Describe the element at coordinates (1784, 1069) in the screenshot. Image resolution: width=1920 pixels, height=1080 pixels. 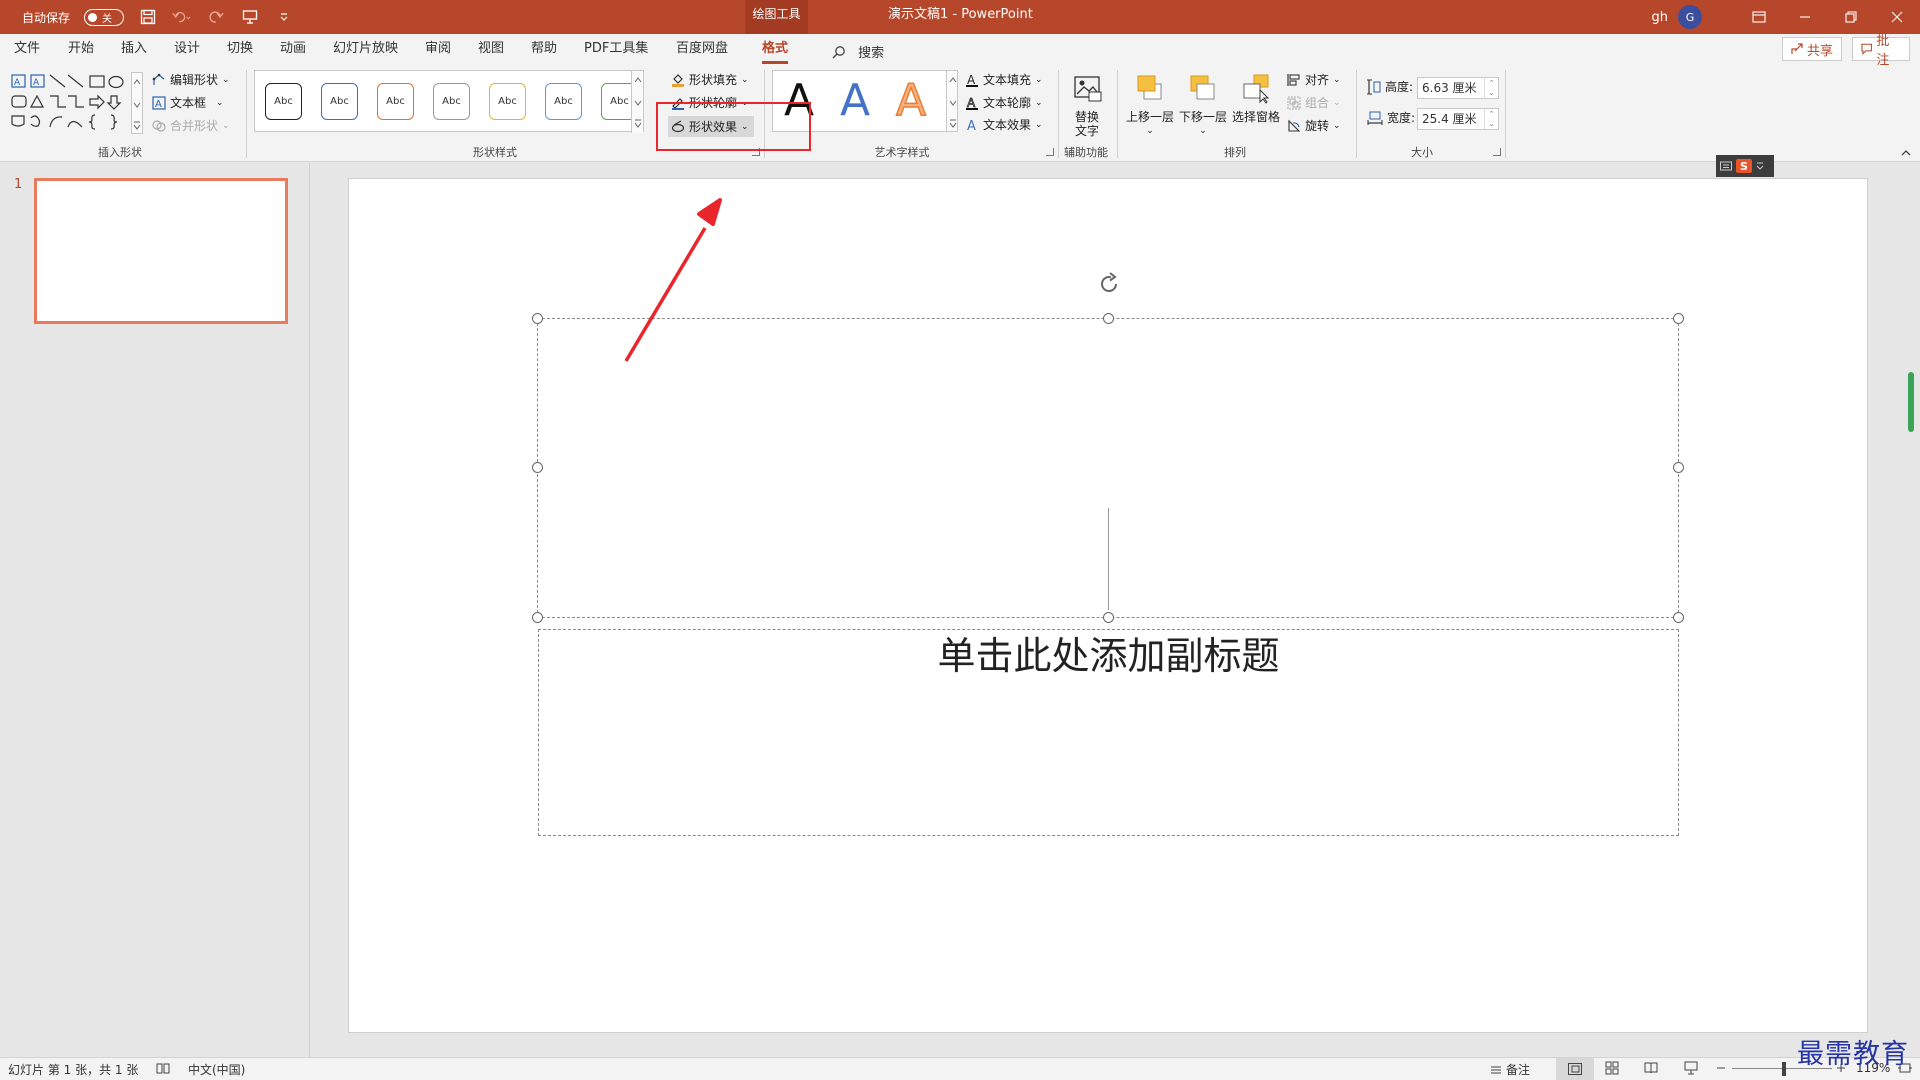
I see `zoom-slider-thumb` at that location.